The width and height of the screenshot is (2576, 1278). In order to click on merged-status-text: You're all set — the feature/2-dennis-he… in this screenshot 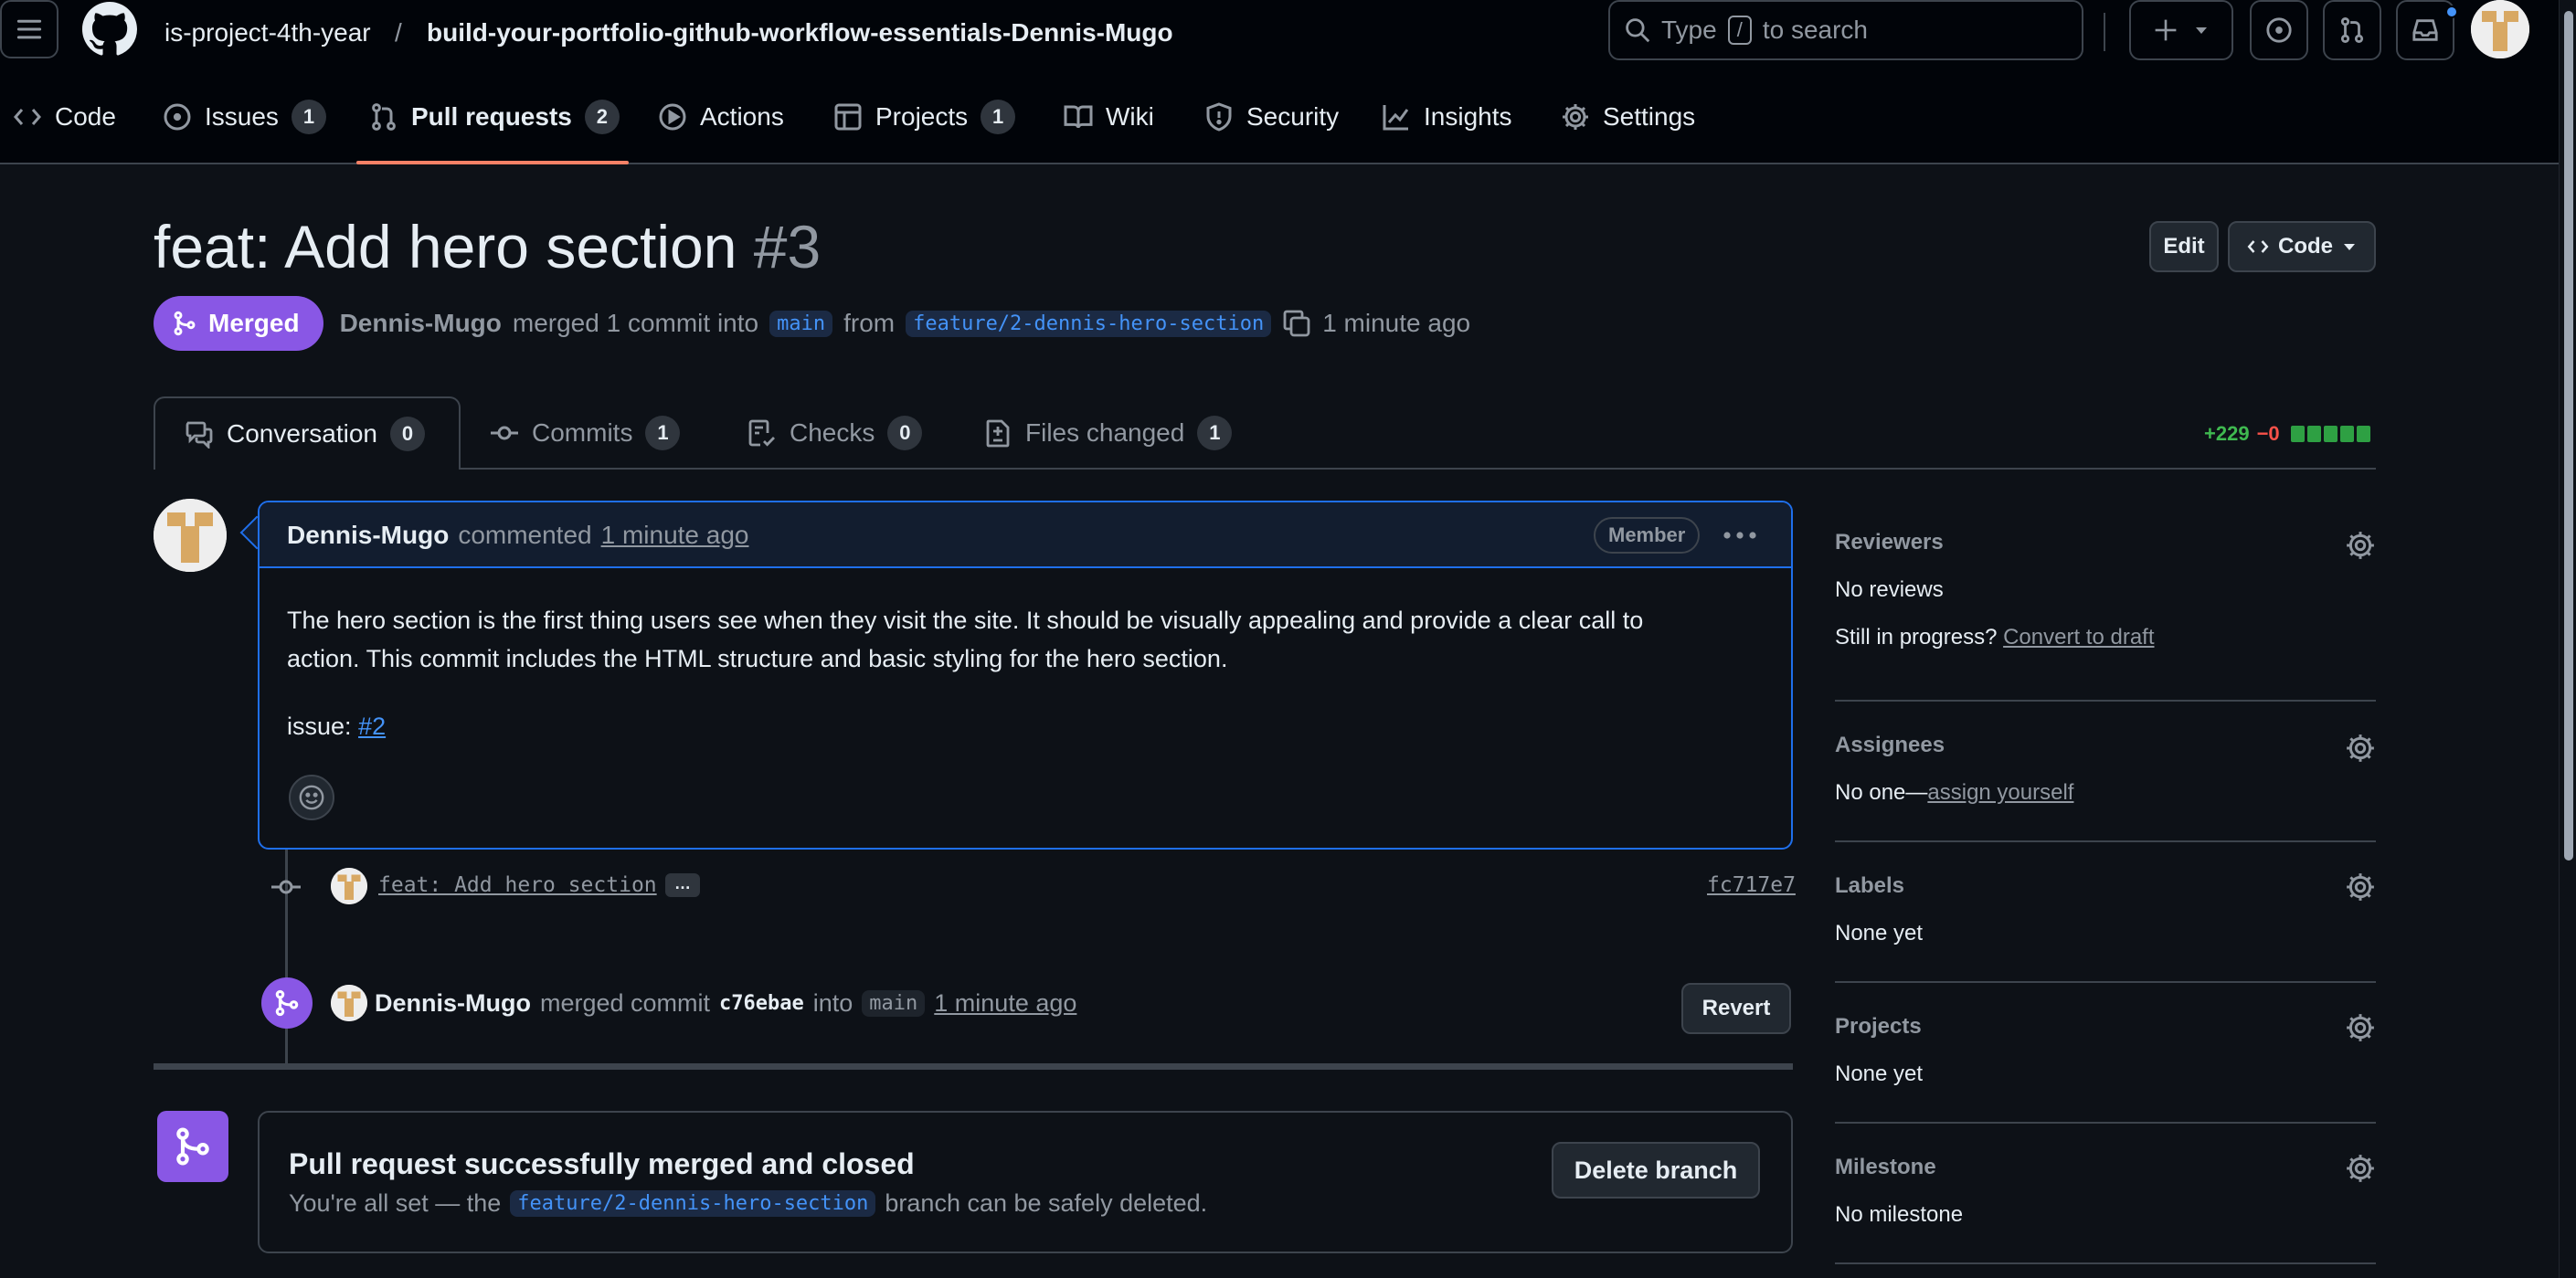, I will do `click(748, 1203)`.